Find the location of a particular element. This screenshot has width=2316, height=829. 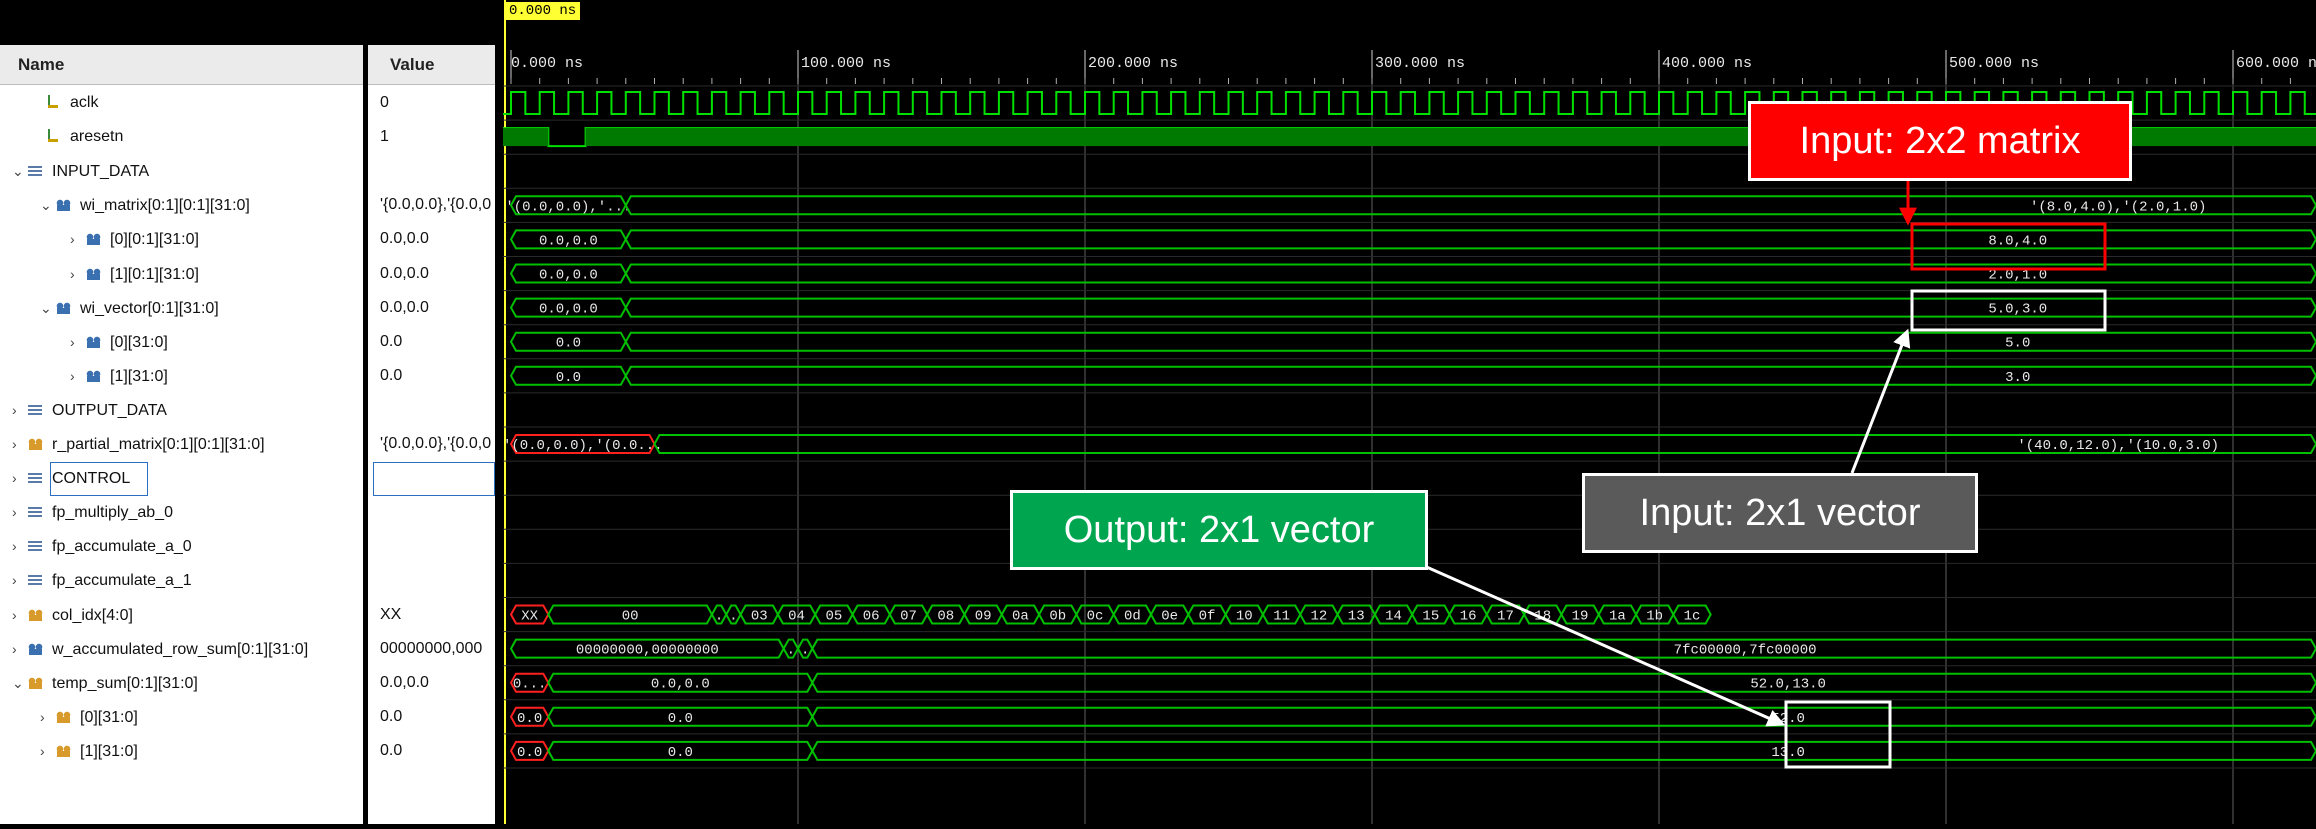

wi-vector-0-value: 5.0 is located at coordinates (2017, 344).